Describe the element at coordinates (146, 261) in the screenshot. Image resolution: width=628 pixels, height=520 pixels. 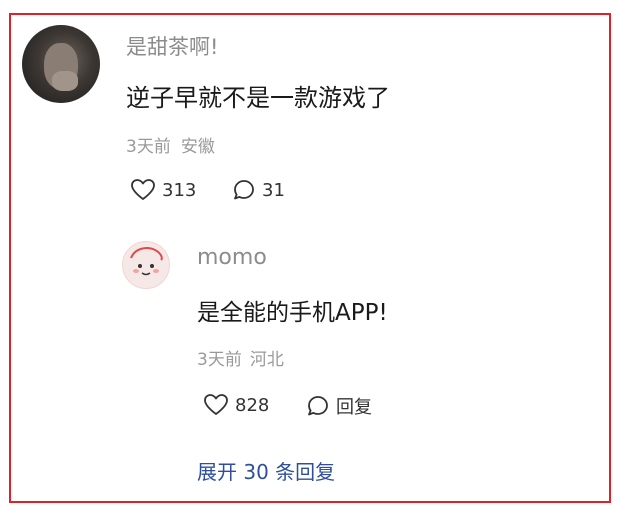
I see `cartoon-face-icon` at that location.